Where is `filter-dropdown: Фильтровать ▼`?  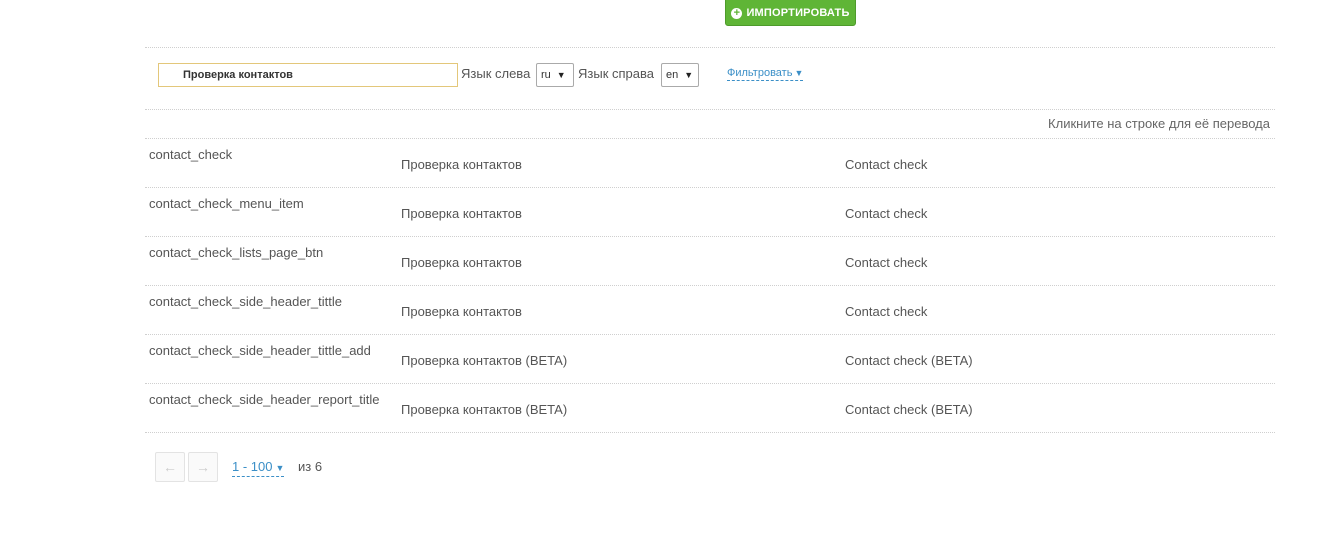 filter-dropdown: Фильтровать ▼ is located at coordinates (765, 74).